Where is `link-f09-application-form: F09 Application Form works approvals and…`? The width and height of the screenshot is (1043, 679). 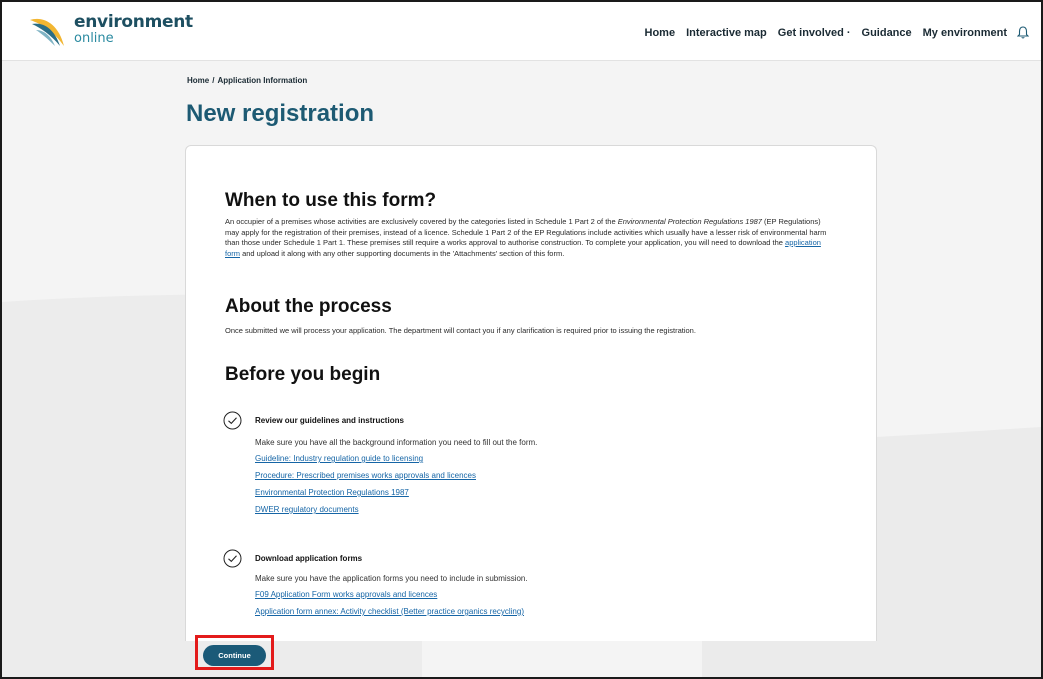
link-f09-application-form: F09 Application Form works approvals and… is located at coordinates (346, 594).